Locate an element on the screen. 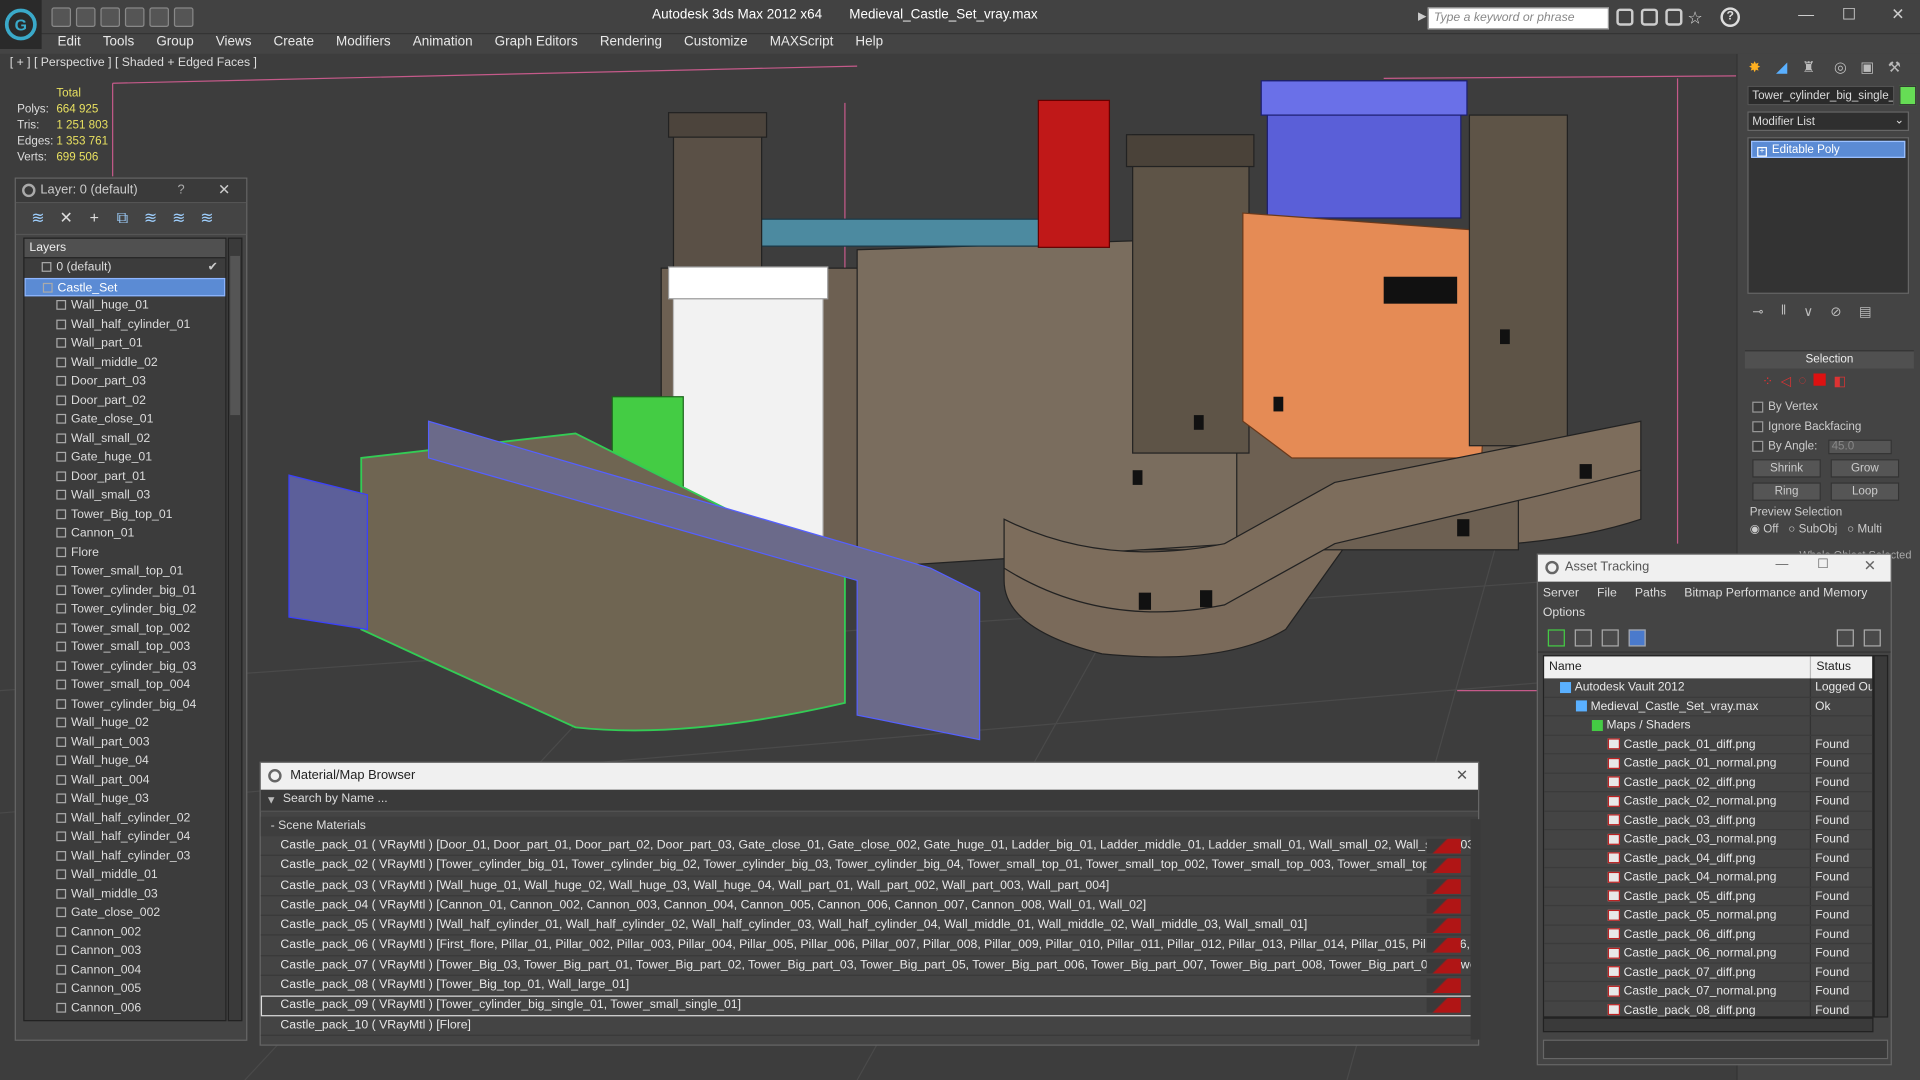 The width and height of the screenshot is (1920, 1080). search-expand-icon: ▶ is located at coordinates (1422, 16).